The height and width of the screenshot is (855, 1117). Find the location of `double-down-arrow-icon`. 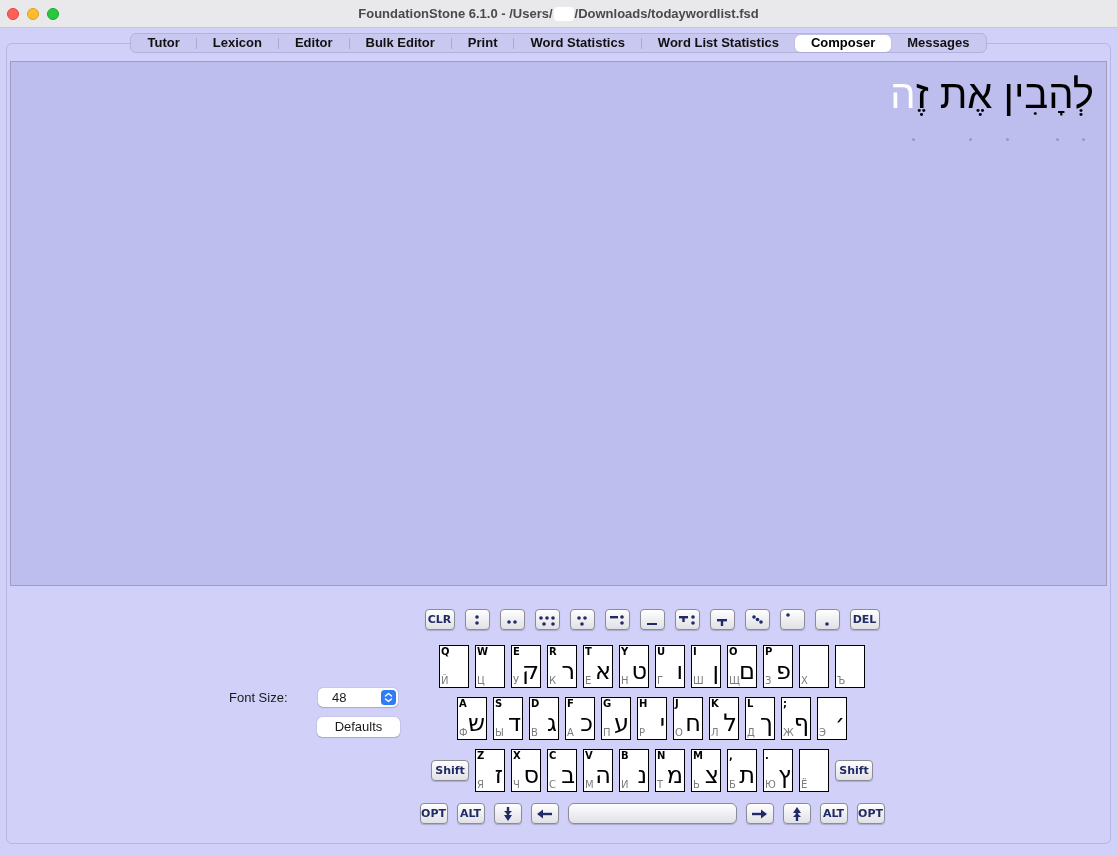

double-down-arrow-icon is located at coordinates (507, 813).